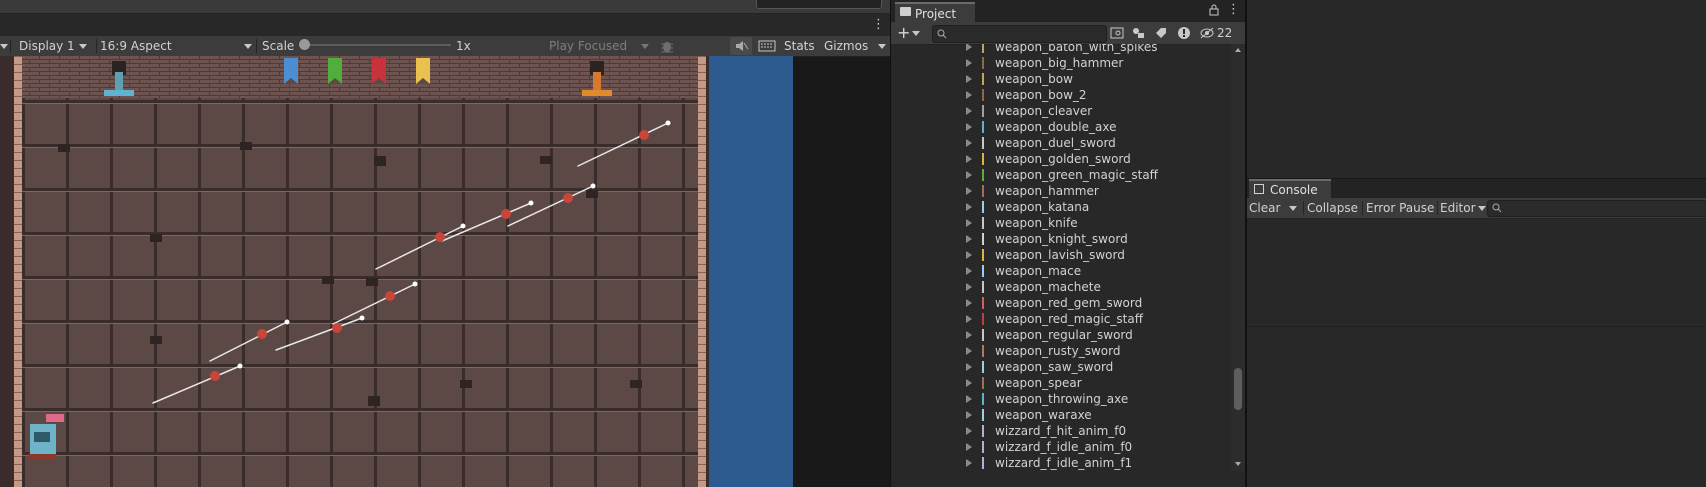  I want to click on list-item: weapon_saw_sword, so click(1061, 367).